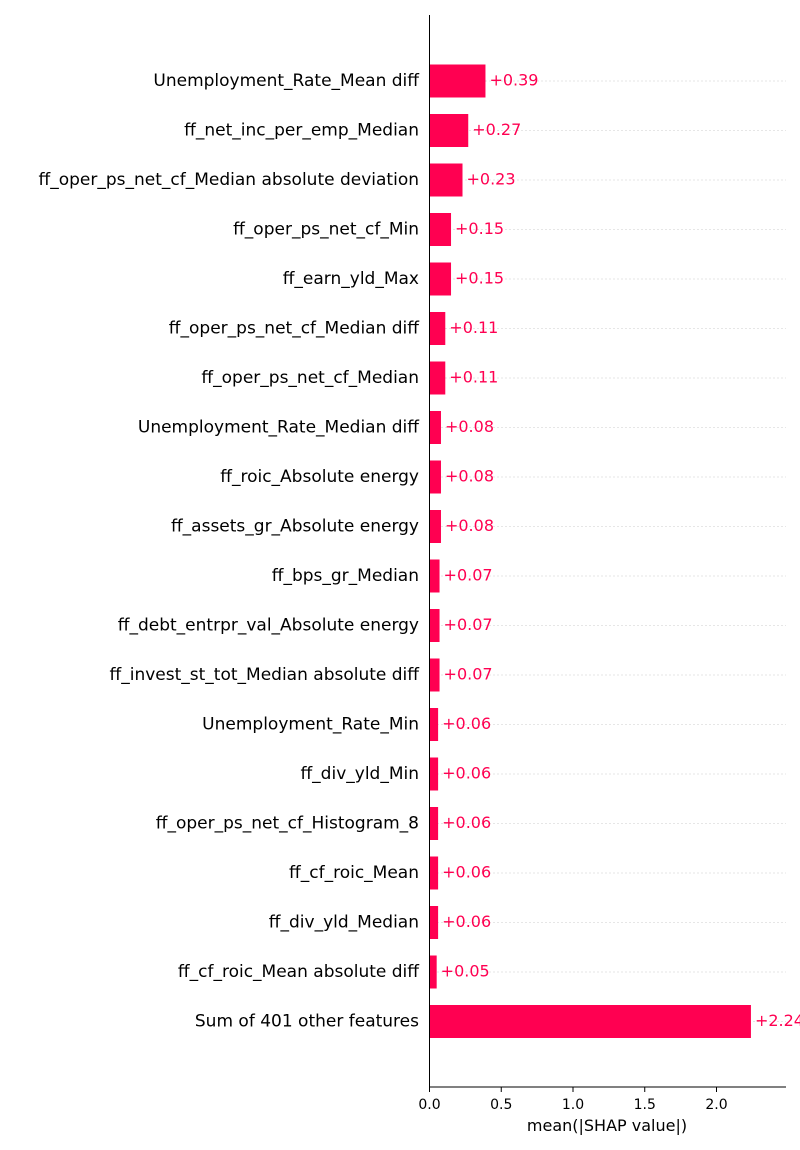 Image resolution: width=800 pixels, height=1150 pixels. I want to click on value-label: +2.24, so click(777, 1020).